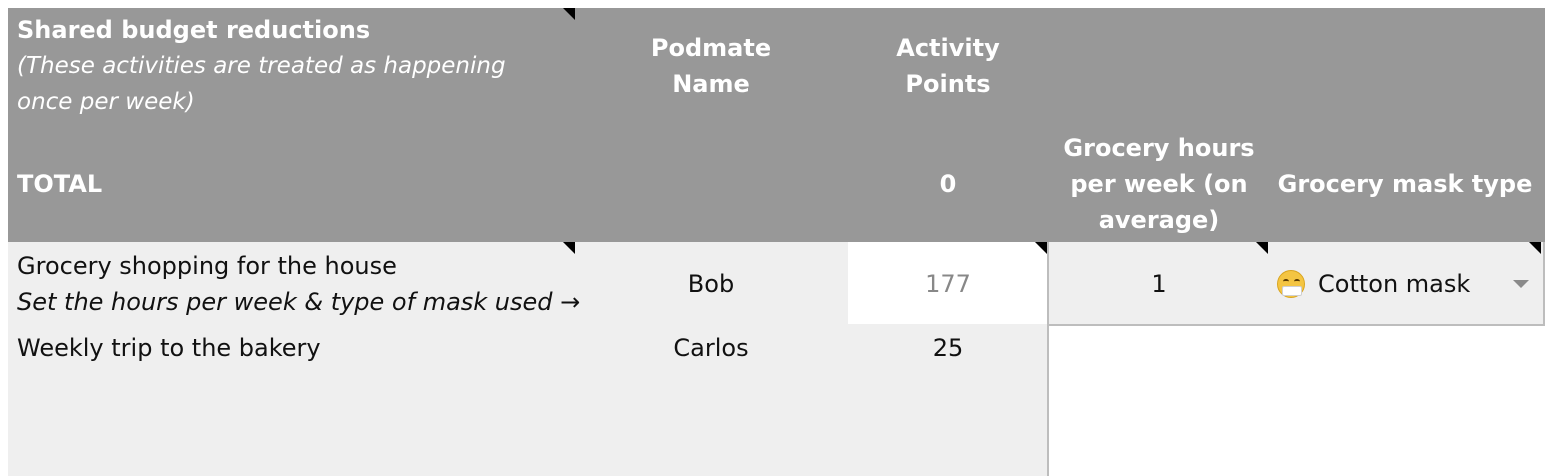  What do you see at coordinates (1159, 184) in the screenshot?
I see `grocery-hours-header-line2: per week (on` at bounding box center [1159, 184].